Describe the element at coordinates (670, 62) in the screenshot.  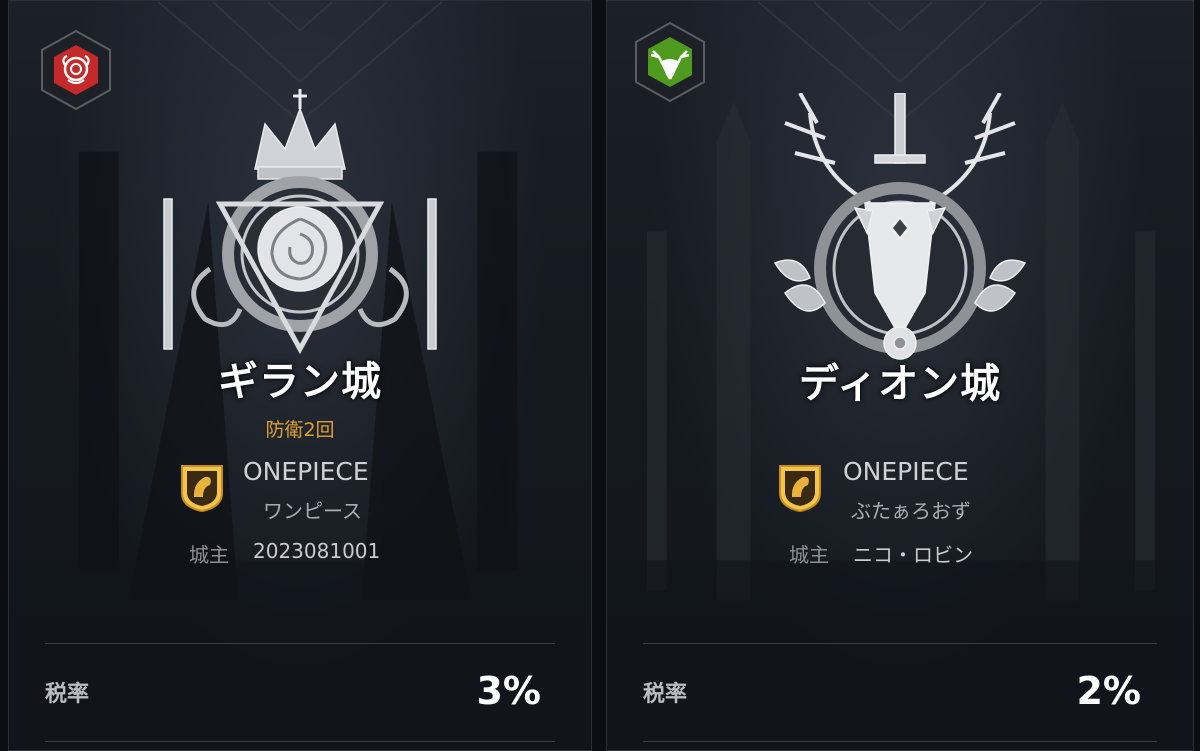
I see `stag-icon` at that location.